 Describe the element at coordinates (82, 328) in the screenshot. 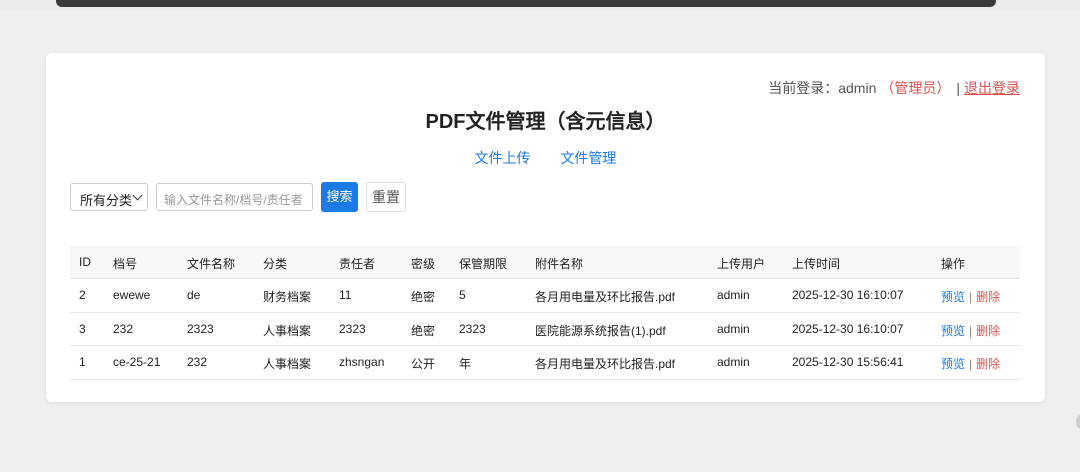

I see `cell-id: 3` at that location.